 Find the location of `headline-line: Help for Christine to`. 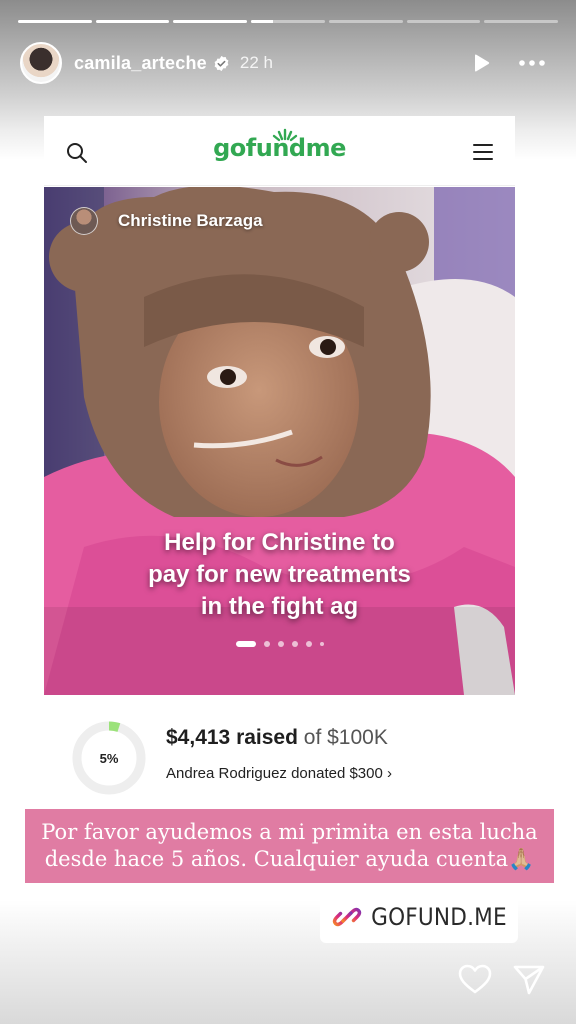

headline-line: Help for Christine to is located at coordinates (279, 542).